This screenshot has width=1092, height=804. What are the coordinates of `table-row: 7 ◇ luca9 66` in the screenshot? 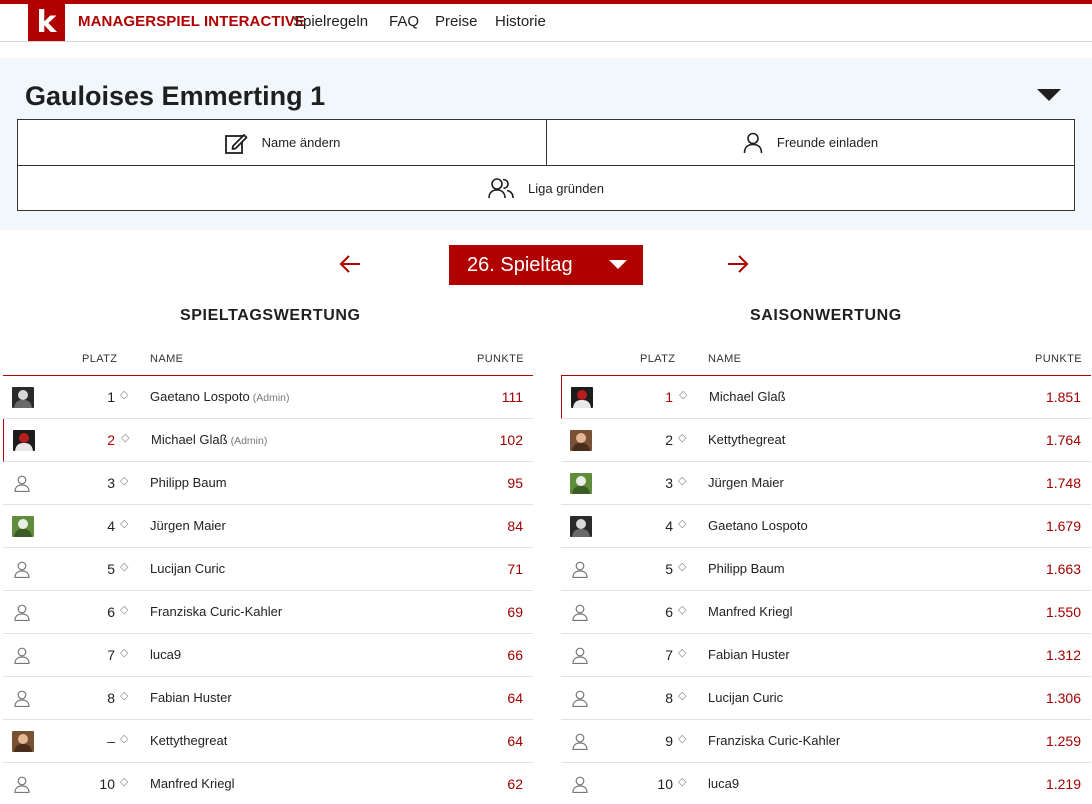 It's located at (268, 655).